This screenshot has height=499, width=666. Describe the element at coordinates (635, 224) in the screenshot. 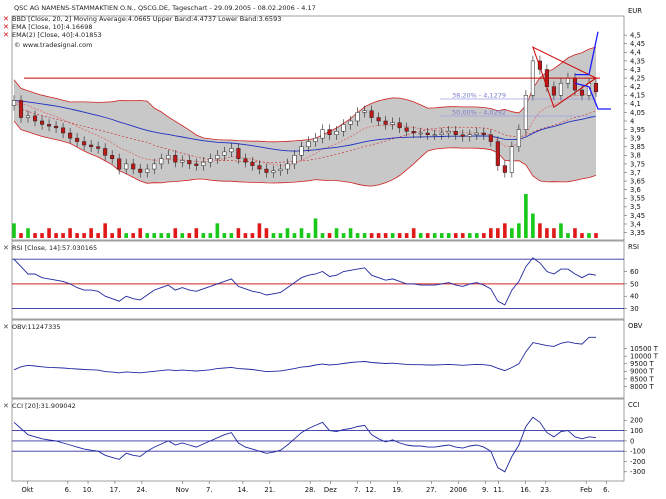

I see `price-axis-tick-label: 3,4` at that location.